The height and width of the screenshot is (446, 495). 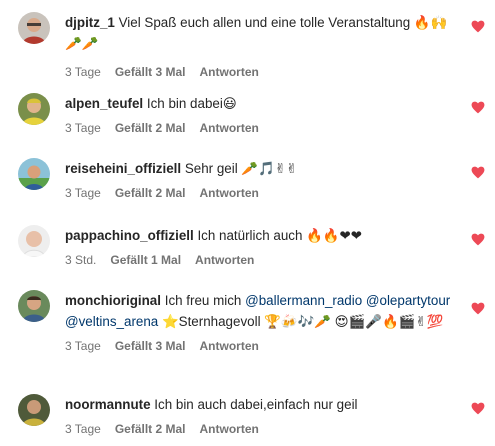 What do you see at coordinates (279, 235) in the screenshot?
I see `comment-text: Ich natürlich auch 🔥🔥❤❤` at bounding box center [279, 235].